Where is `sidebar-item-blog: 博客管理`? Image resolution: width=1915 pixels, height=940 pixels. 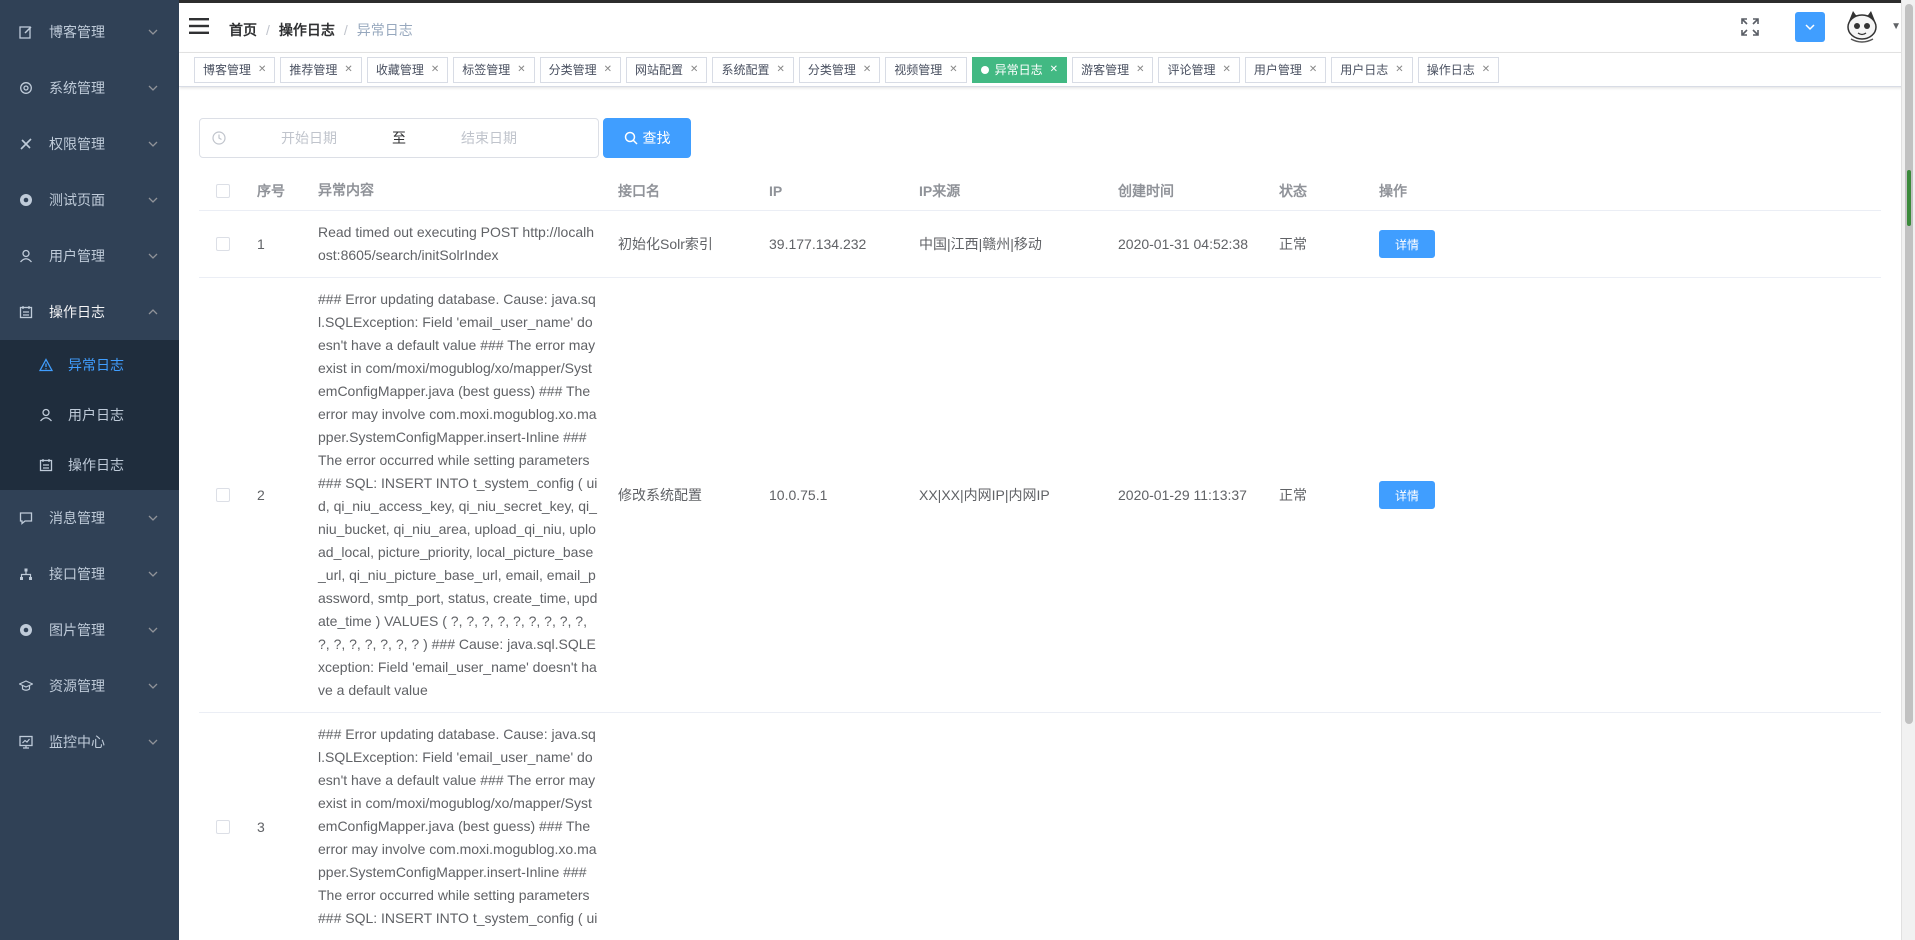 sidebar-item-blog: 博客管理 is located at coordinates (89, 32).